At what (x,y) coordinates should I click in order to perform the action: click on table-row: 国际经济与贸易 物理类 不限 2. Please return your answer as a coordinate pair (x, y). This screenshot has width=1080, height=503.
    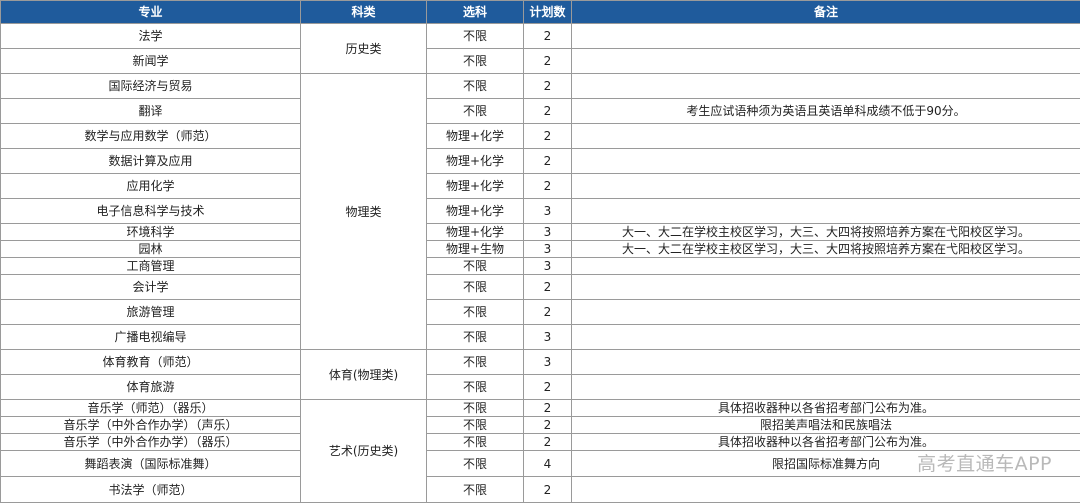
    Looking at the image, I should click on (540, 86).